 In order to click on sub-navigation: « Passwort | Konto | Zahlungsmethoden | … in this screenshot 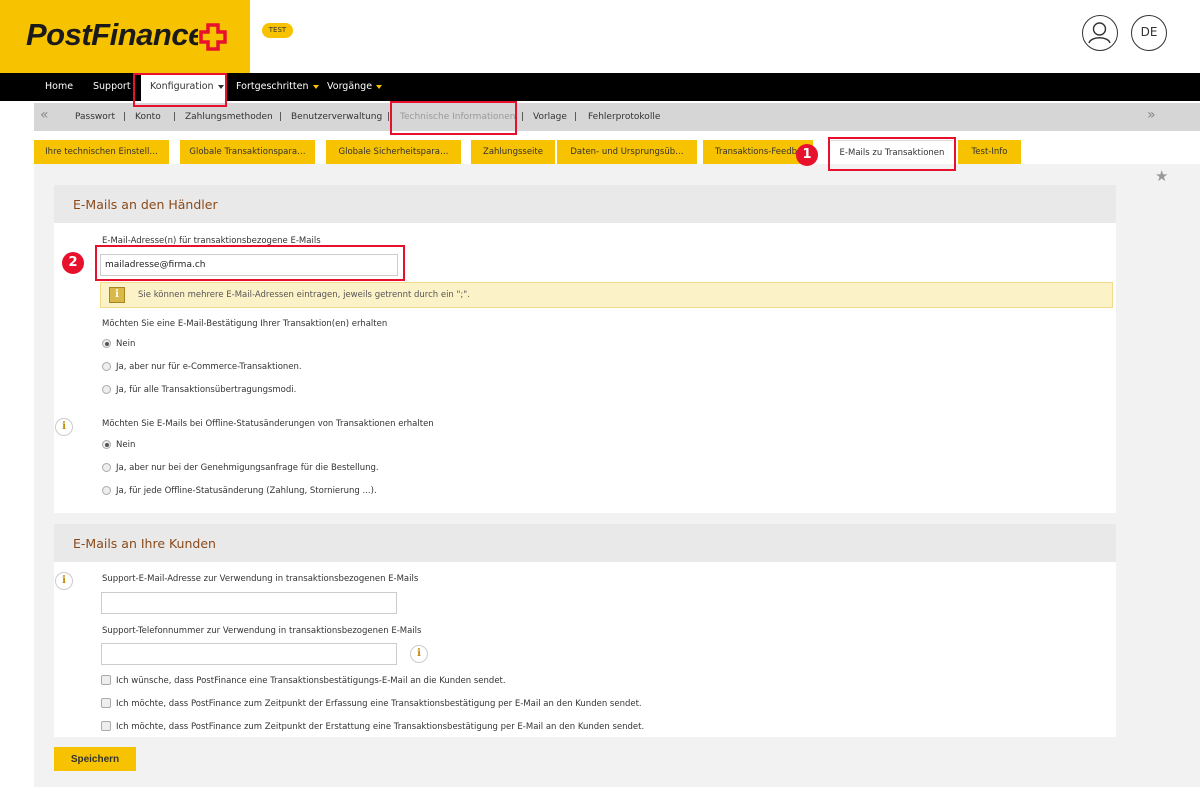, I will do `click(617, 117)`.